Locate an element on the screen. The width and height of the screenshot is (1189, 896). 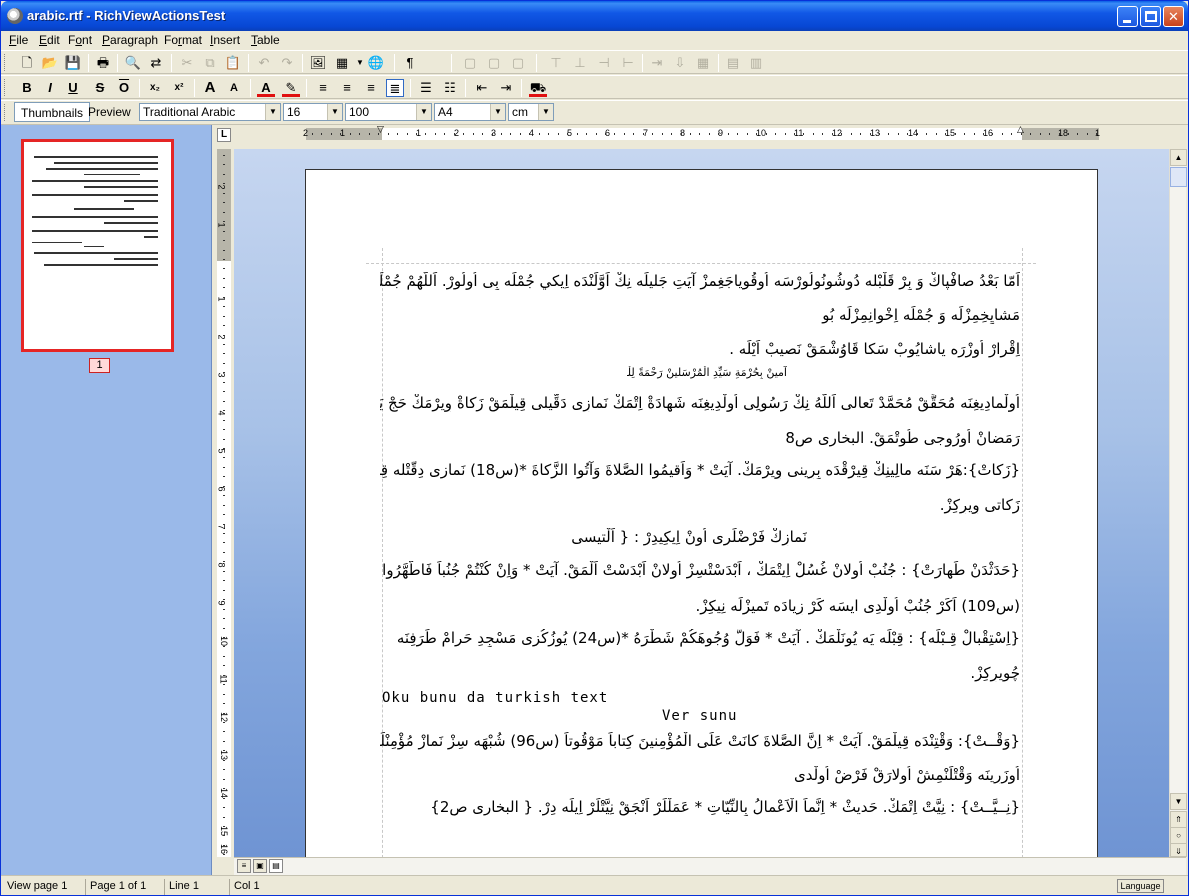
scroll-thumb is located at coordinates (1178, 177).